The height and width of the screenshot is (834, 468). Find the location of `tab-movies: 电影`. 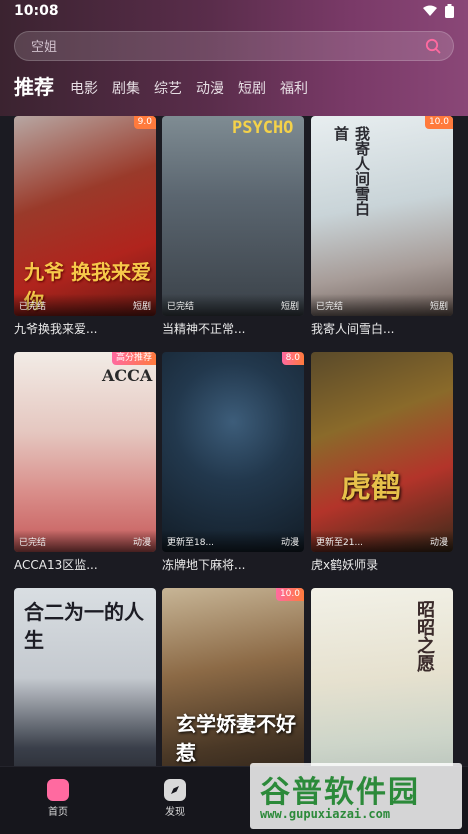

tab-movies: 电影 is located at coordinates (84, 89).